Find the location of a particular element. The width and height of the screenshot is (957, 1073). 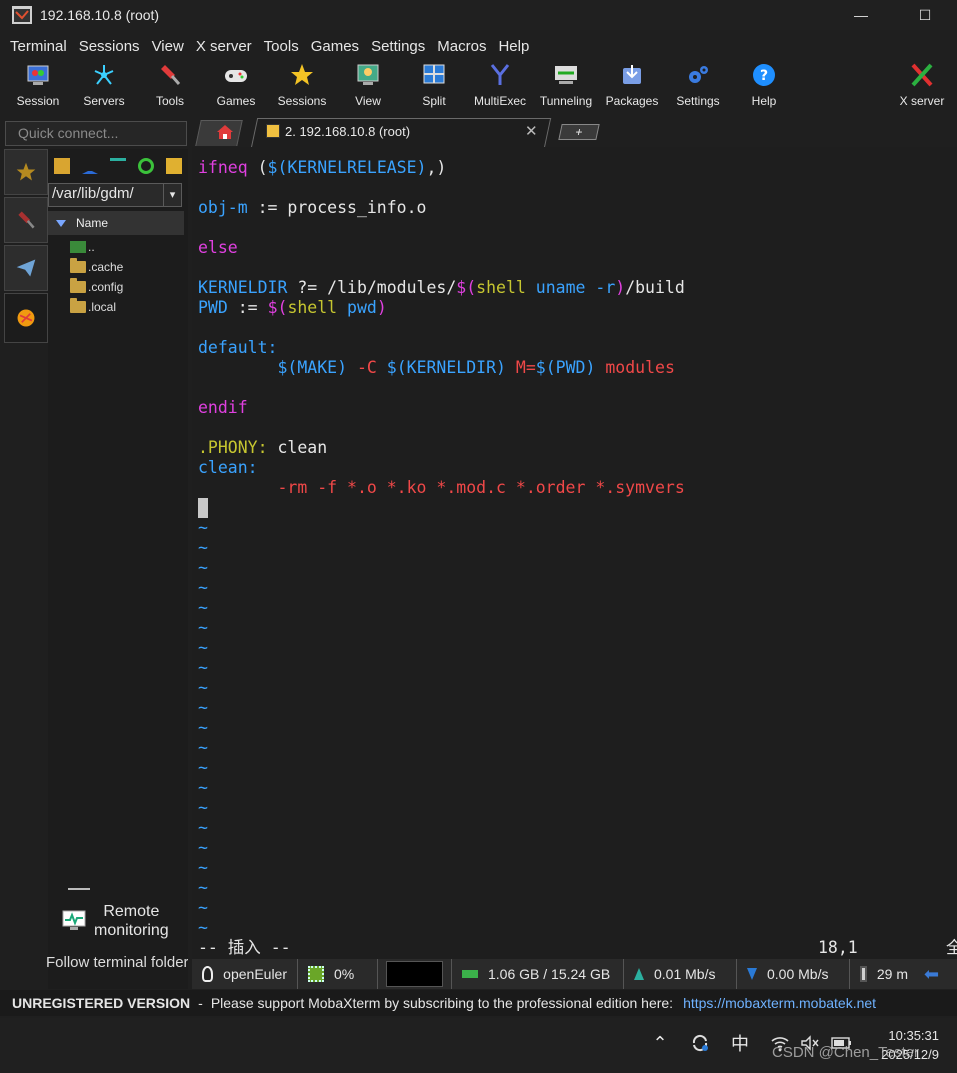

terminal-line: endif is located at coordinates (223, 407).